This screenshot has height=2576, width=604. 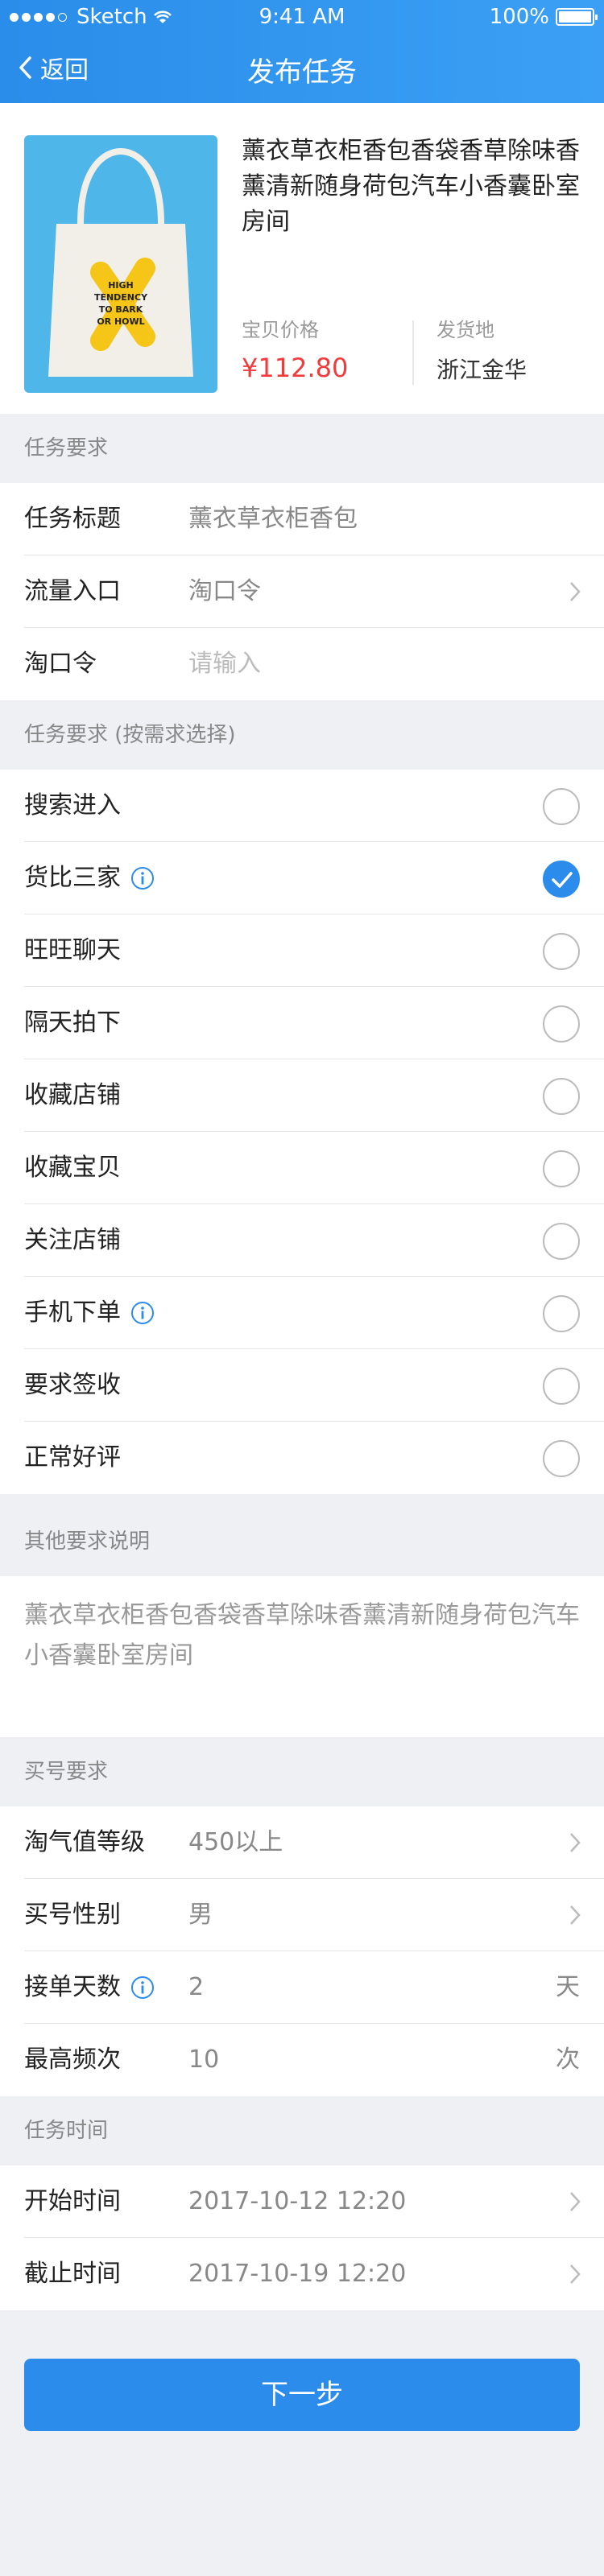 I want to click on requirement-option-label: 货比三家, so click(x=89, y=878).